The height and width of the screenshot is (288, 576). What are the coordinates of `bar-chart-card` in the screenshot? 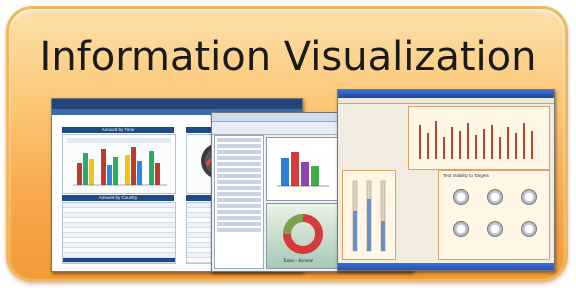 It's located at (479, 138).